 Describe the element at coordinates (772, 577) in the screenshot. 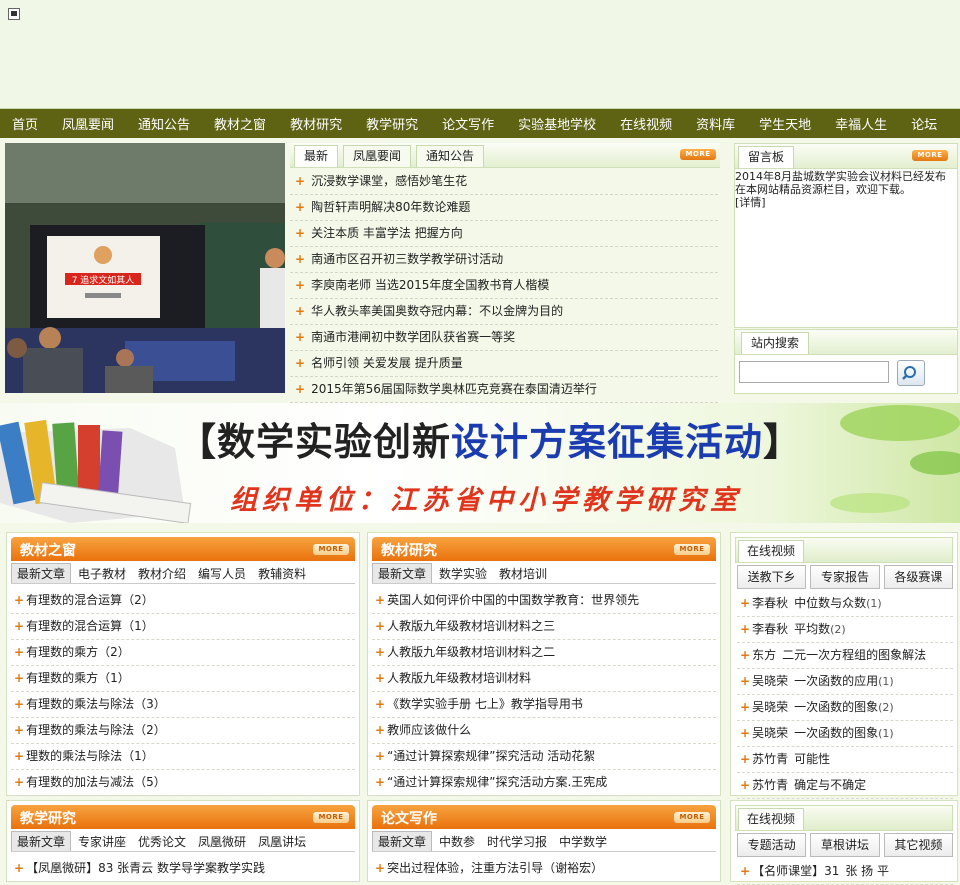

I see `video-category-button: 送教下乡` at that location.